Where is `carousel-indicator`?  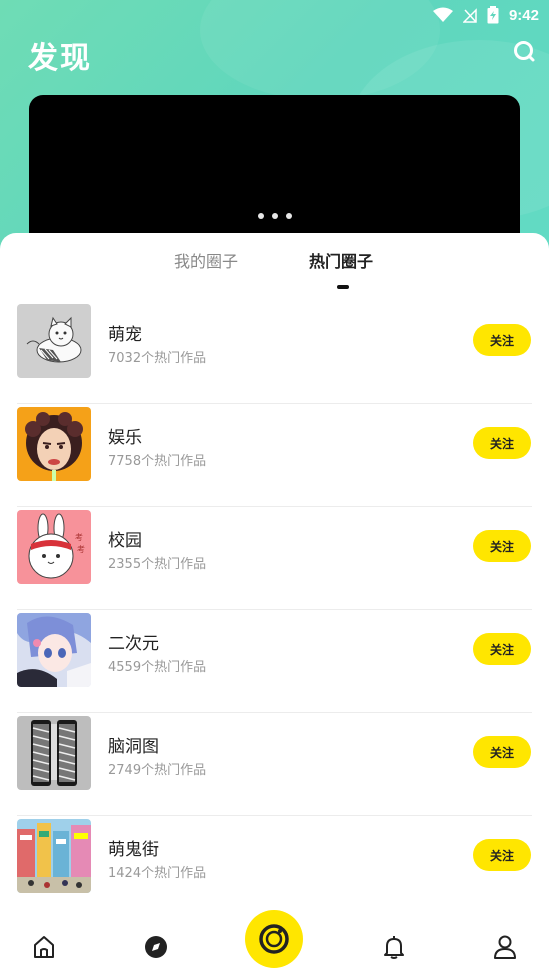 carousel-indicator is located at coordinates (274, 216).